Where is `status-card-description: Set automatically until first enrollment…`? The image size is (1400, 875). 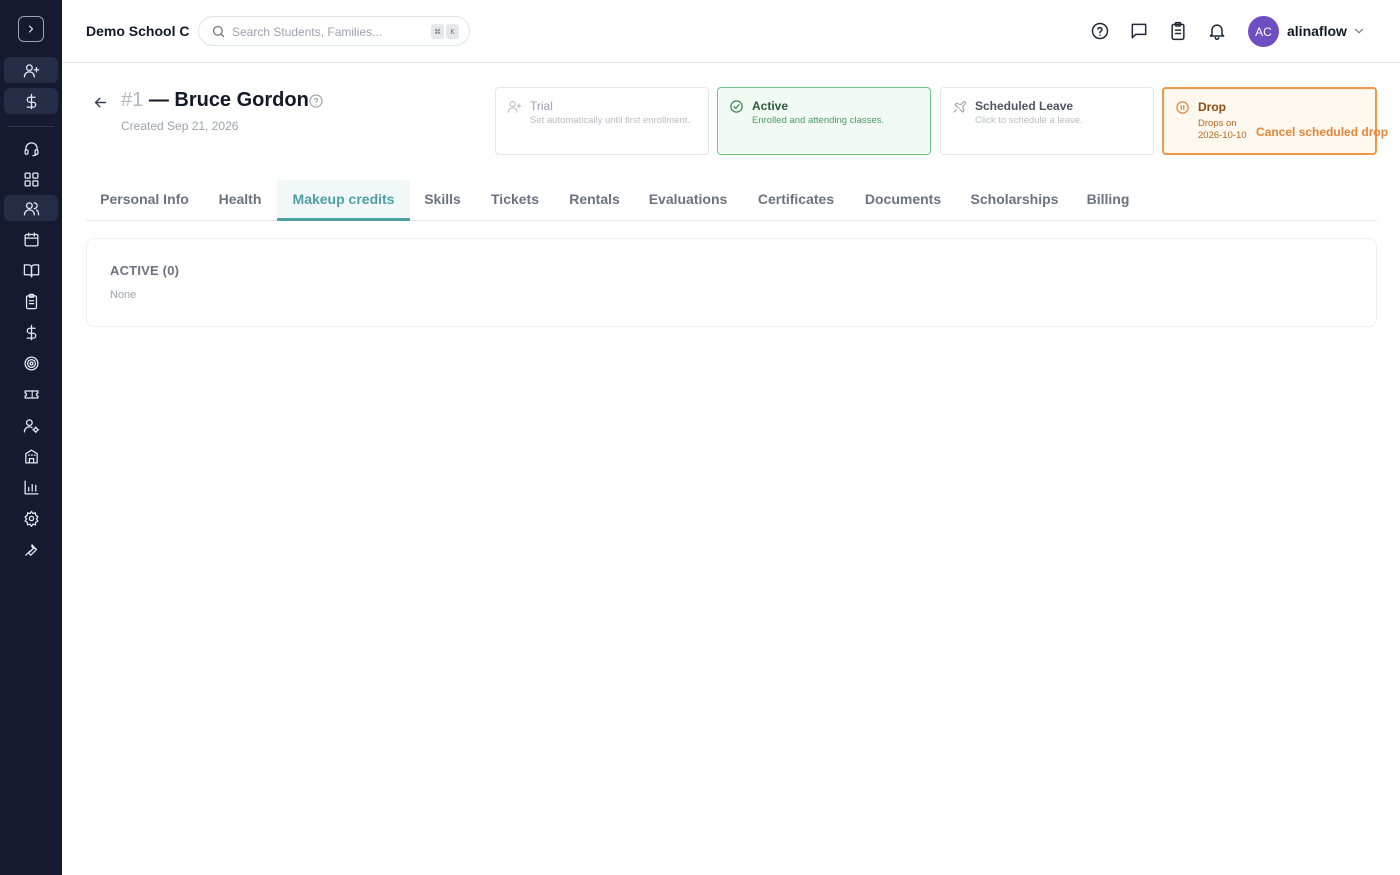 status-card-description: Set automatically until first enrollment… is located at coordinates (610, 120).